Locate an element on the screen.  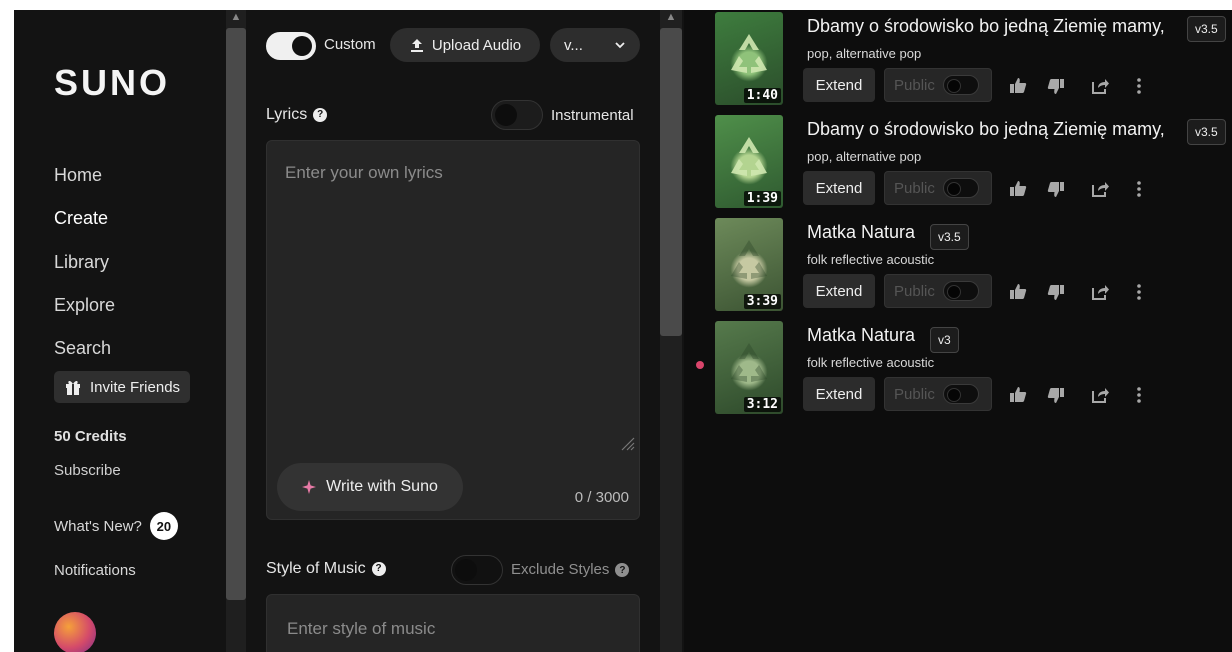
whats-new-label: What's New? is located at coordinates (98, 526).